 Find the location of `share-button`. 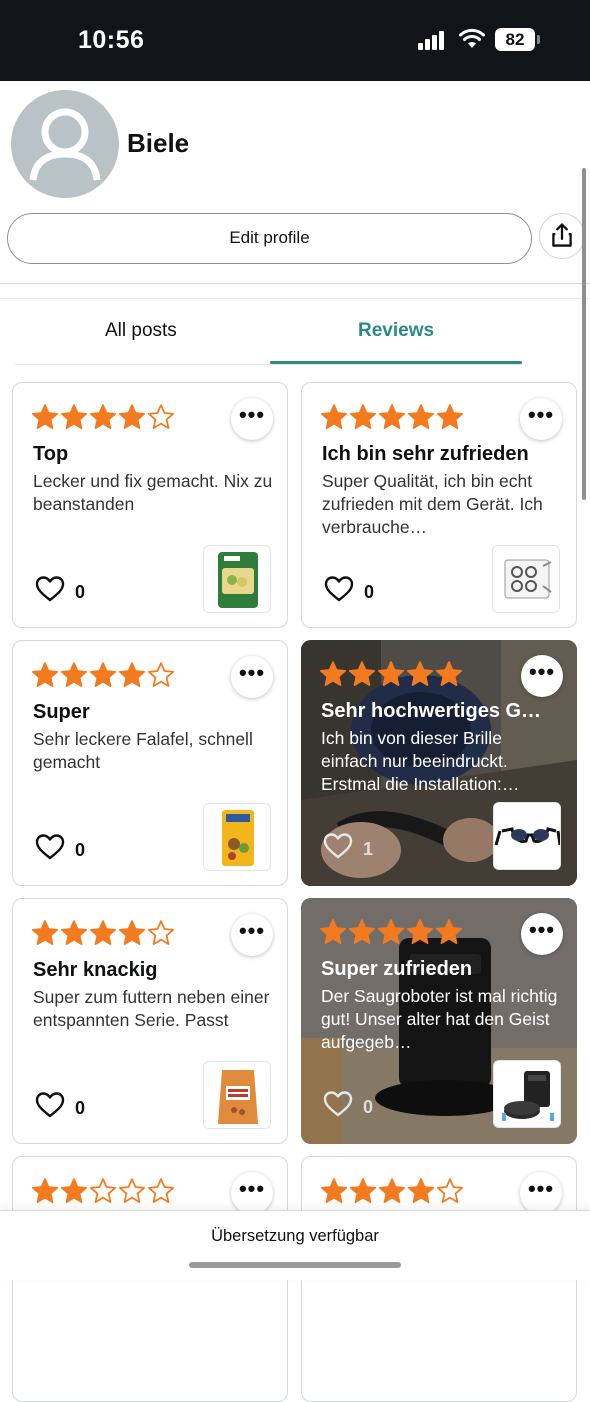

share-button is located at coordinates (562, 236).